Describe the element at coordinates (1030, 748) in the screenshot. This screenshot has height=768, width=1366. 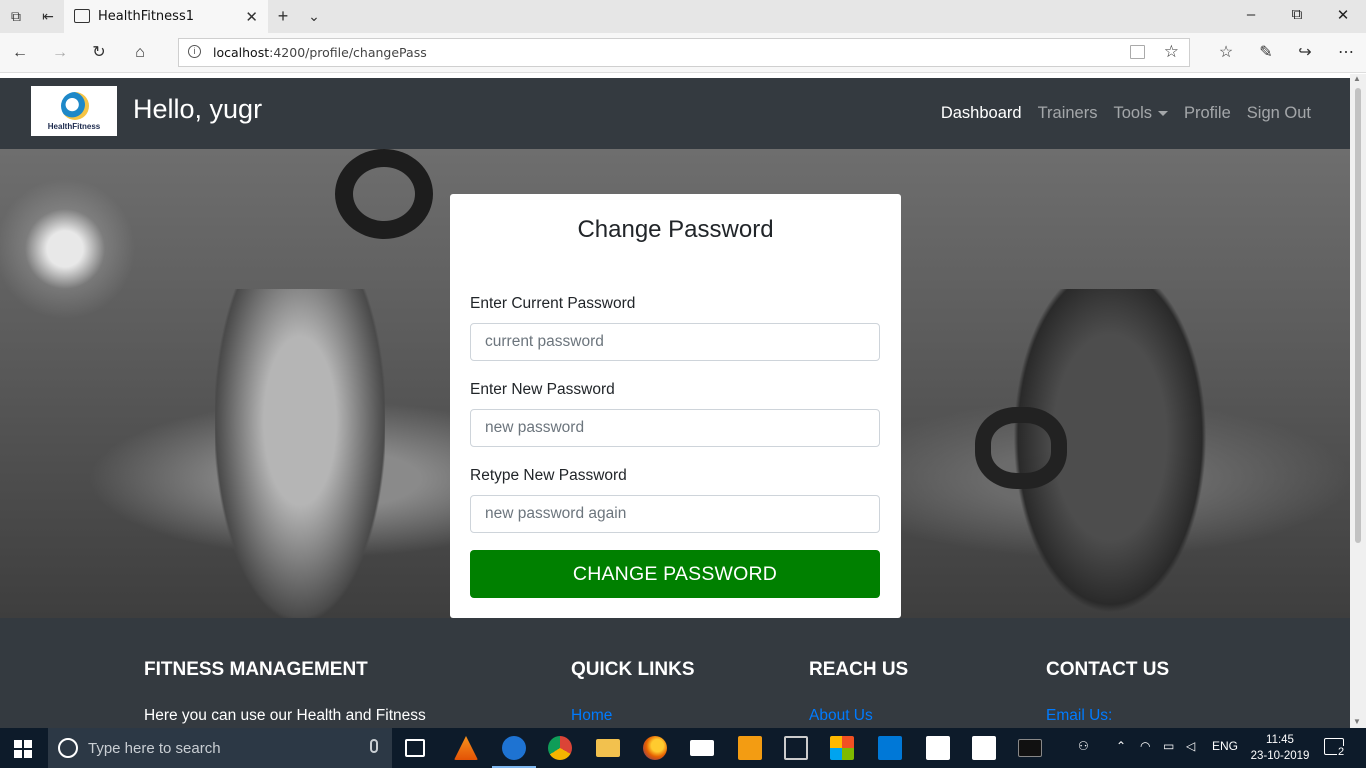
I see `terminal-icon` at that location.